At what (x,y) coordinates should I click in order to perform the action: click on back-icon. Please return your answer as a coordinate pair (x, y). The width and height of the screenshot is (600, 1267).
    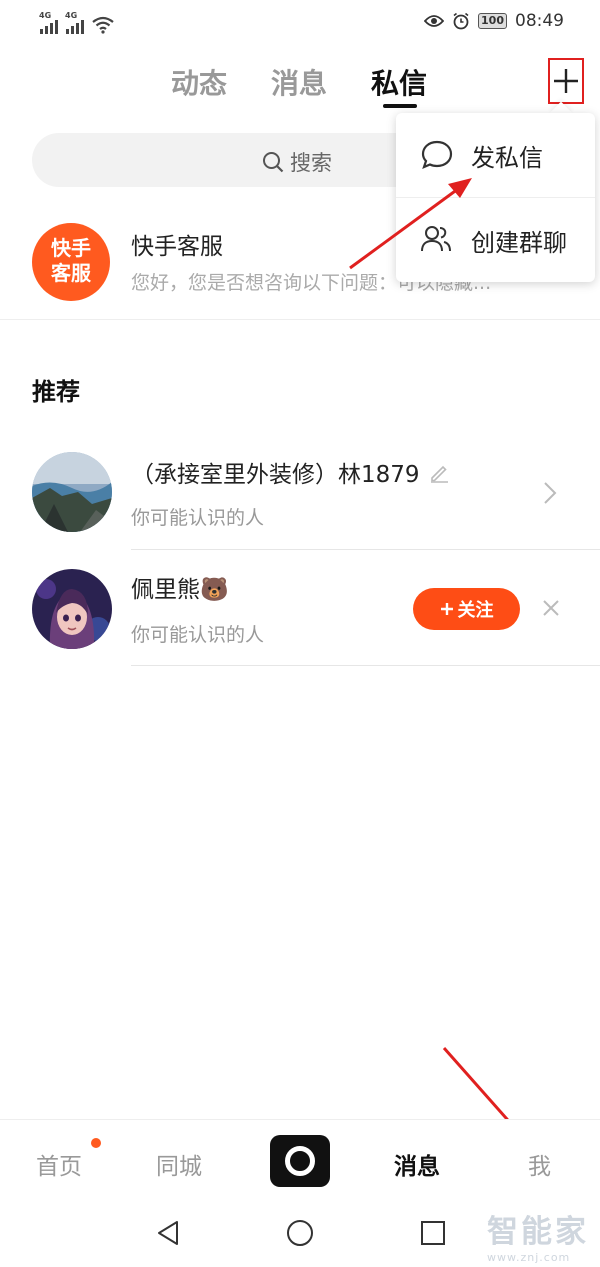
    Looking at the image, I should click on (168, 1233).